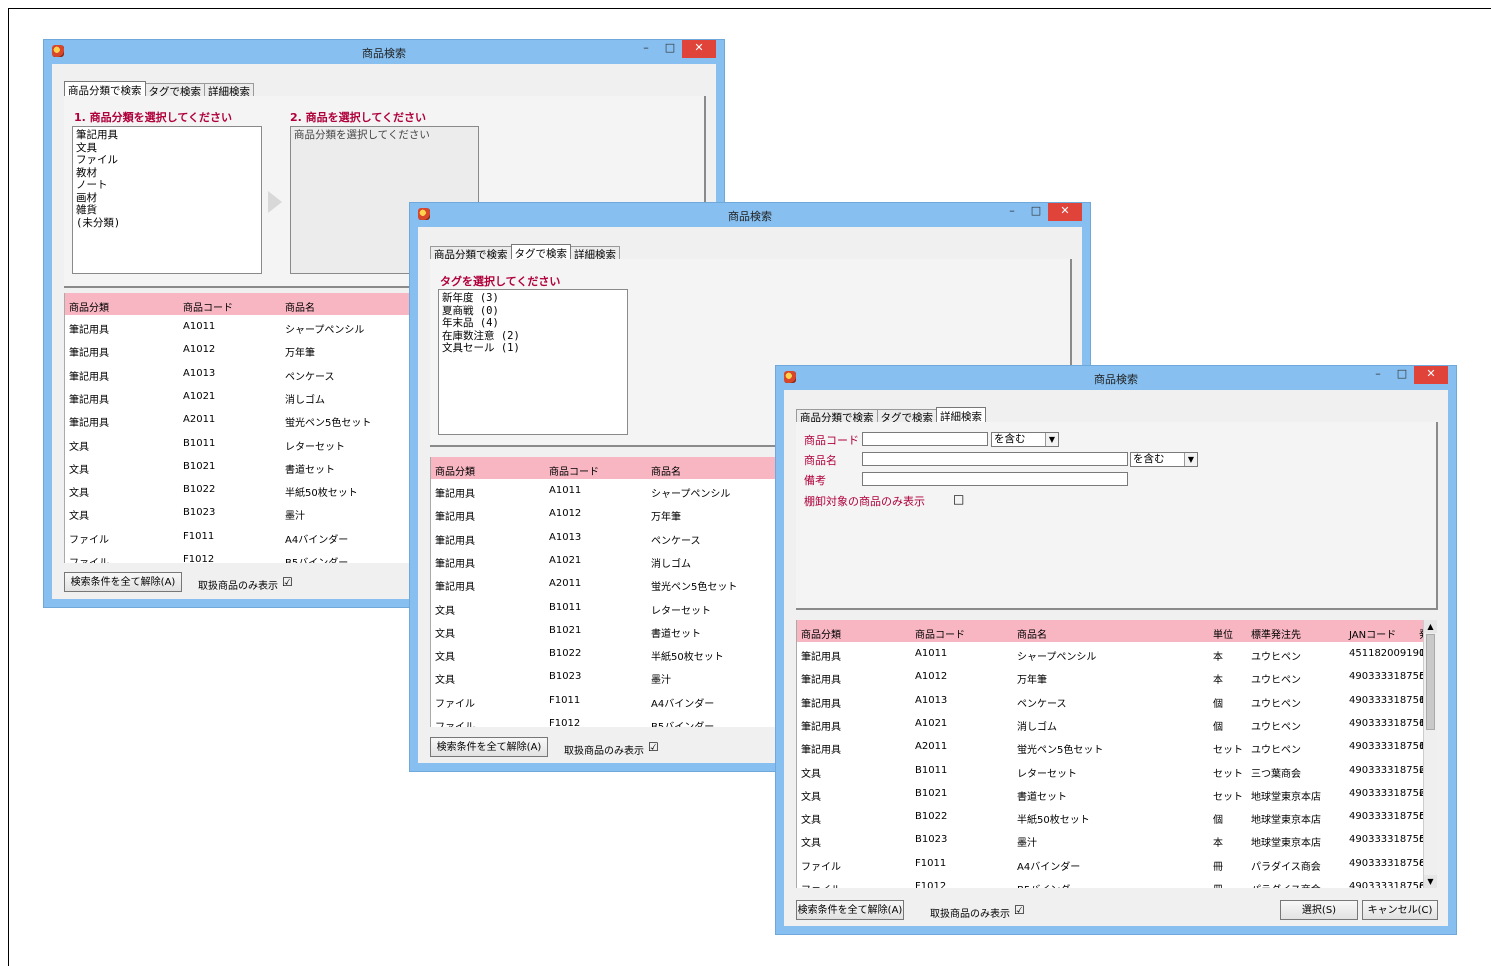 This screenshot has width=1491, height=966. Describe the element at coordinates (1025, 439) in the screenshot. I see `product-code-match-select: を含む ▼` at that location.